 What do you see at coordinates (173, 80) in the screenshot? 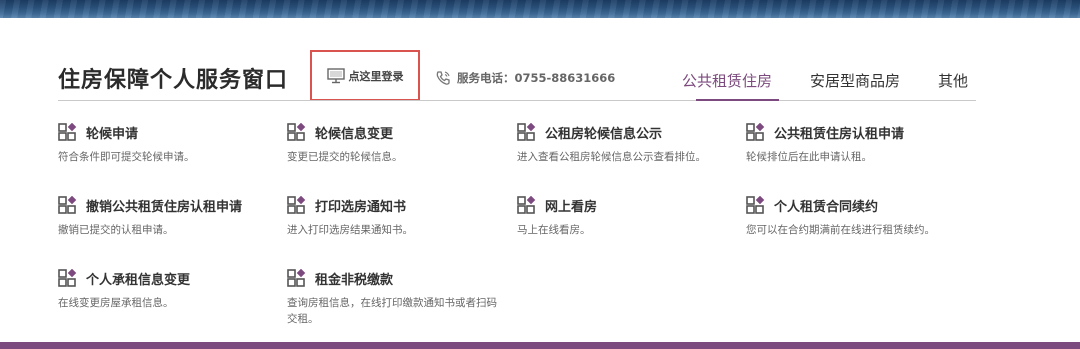
I see `page-title: 住房保障个人服务窗口` at bounding box center [173, 80].